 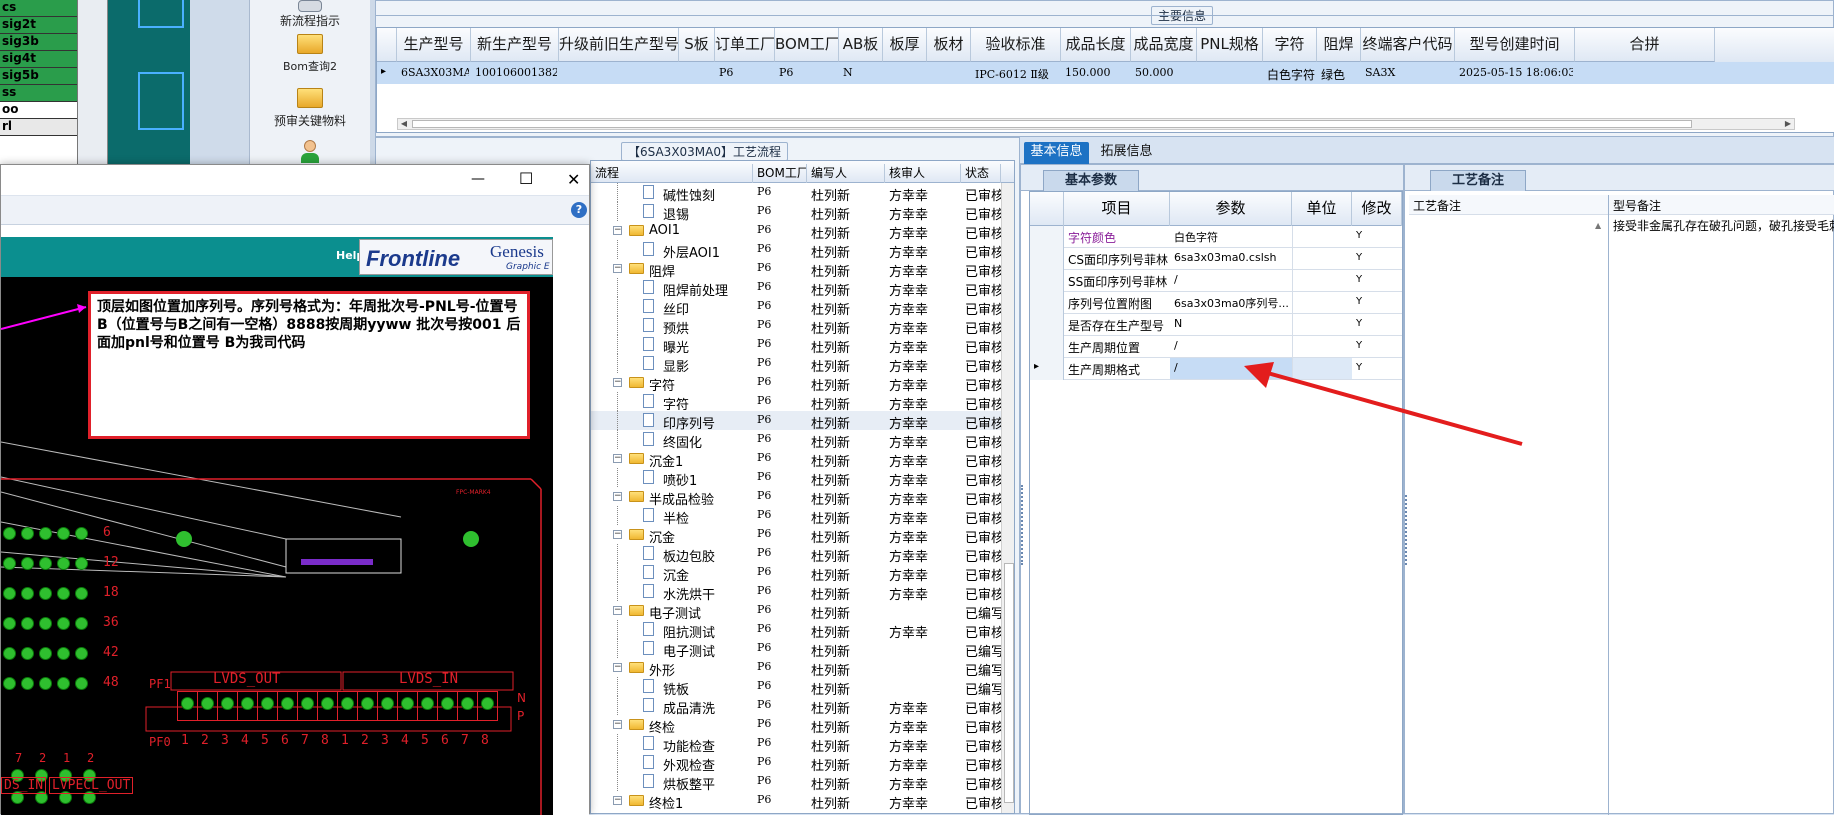 I want to click on column-header: 项目, so click(x=1117, y=209).